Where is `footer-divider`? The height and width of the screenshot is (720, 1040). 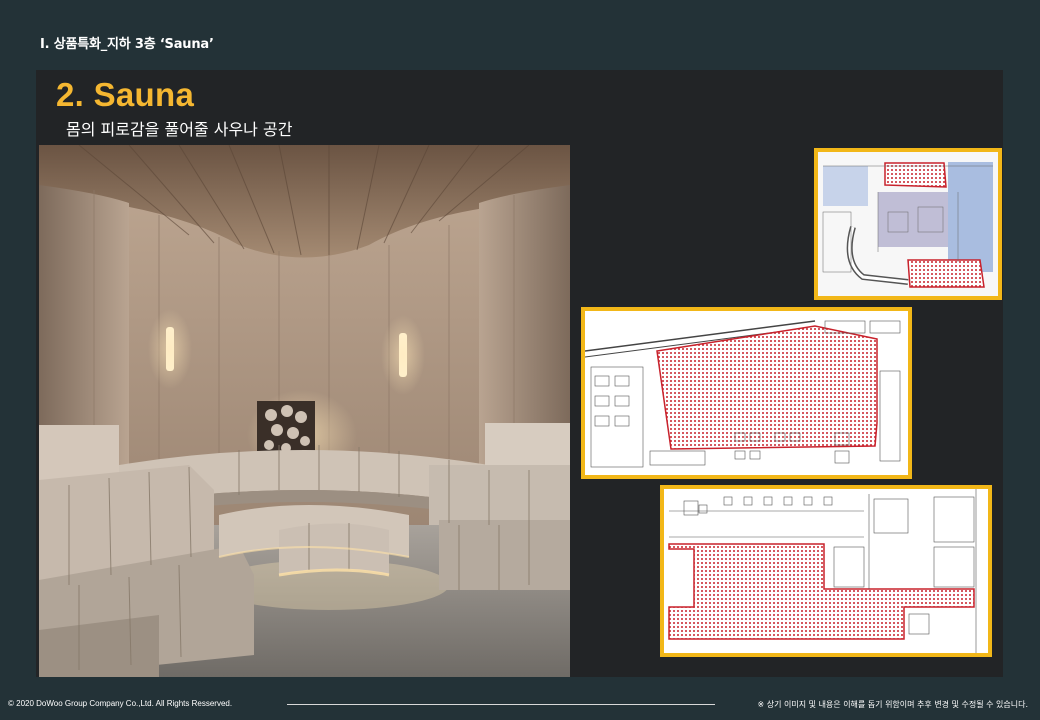 footer-divider is located at coordinates (501, 704).